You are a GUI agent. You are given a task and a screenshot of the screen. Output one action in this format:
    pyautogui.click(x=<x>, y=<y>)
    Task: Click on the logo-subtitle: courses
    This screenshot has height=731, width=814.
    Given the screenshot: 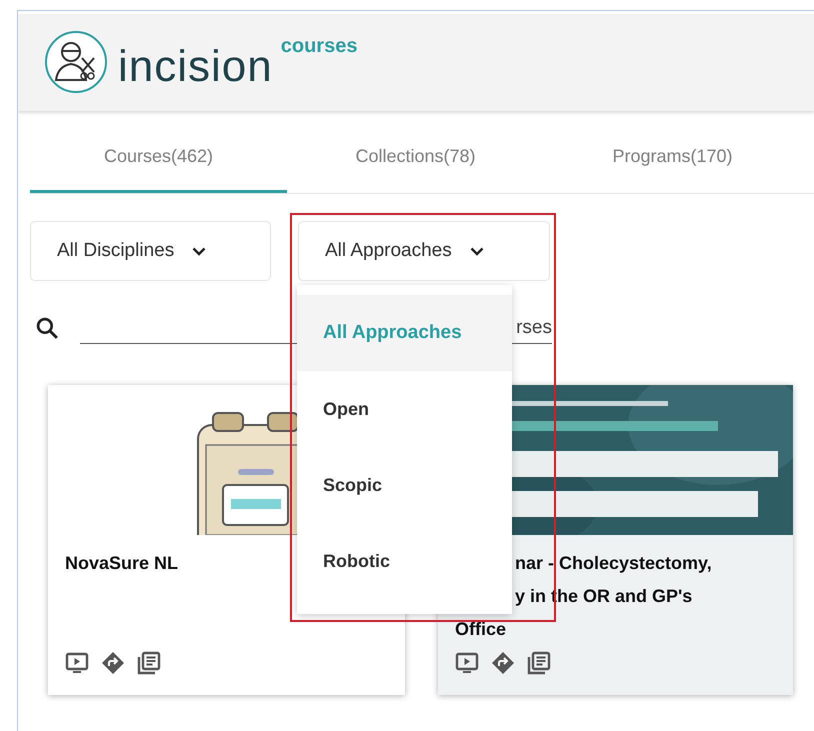 What is the action you would take?
    pyautogui.click(x=319, y=46)
    